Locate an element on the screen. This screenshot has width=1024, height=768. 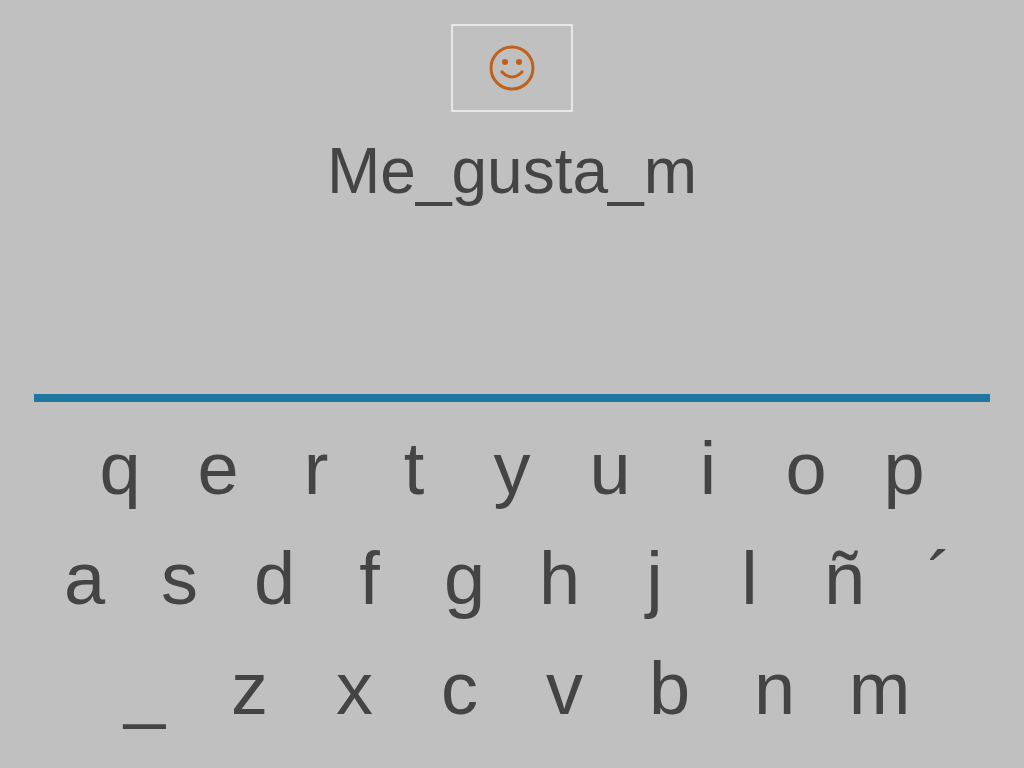
letter-key: l is located at coordinates (749, 579).